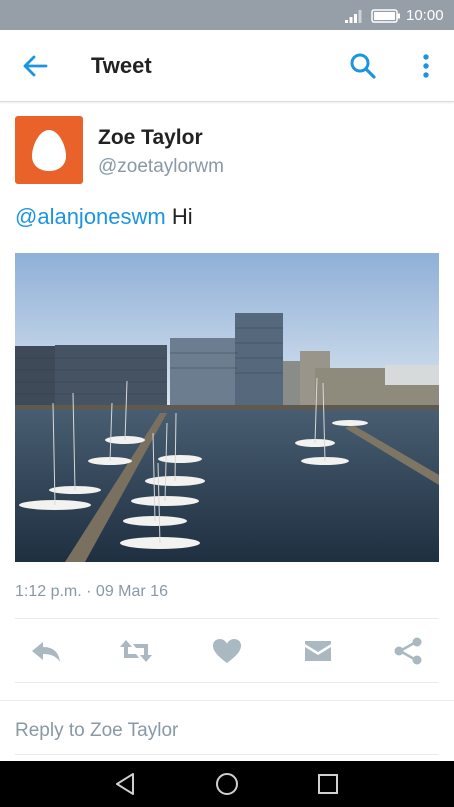 The height and width of the screenshot is (807, 454). What do you see at coordinates (227, 66) in the screenshot?
I see `app-bar: Tweet` at bounding box center [227, 66].